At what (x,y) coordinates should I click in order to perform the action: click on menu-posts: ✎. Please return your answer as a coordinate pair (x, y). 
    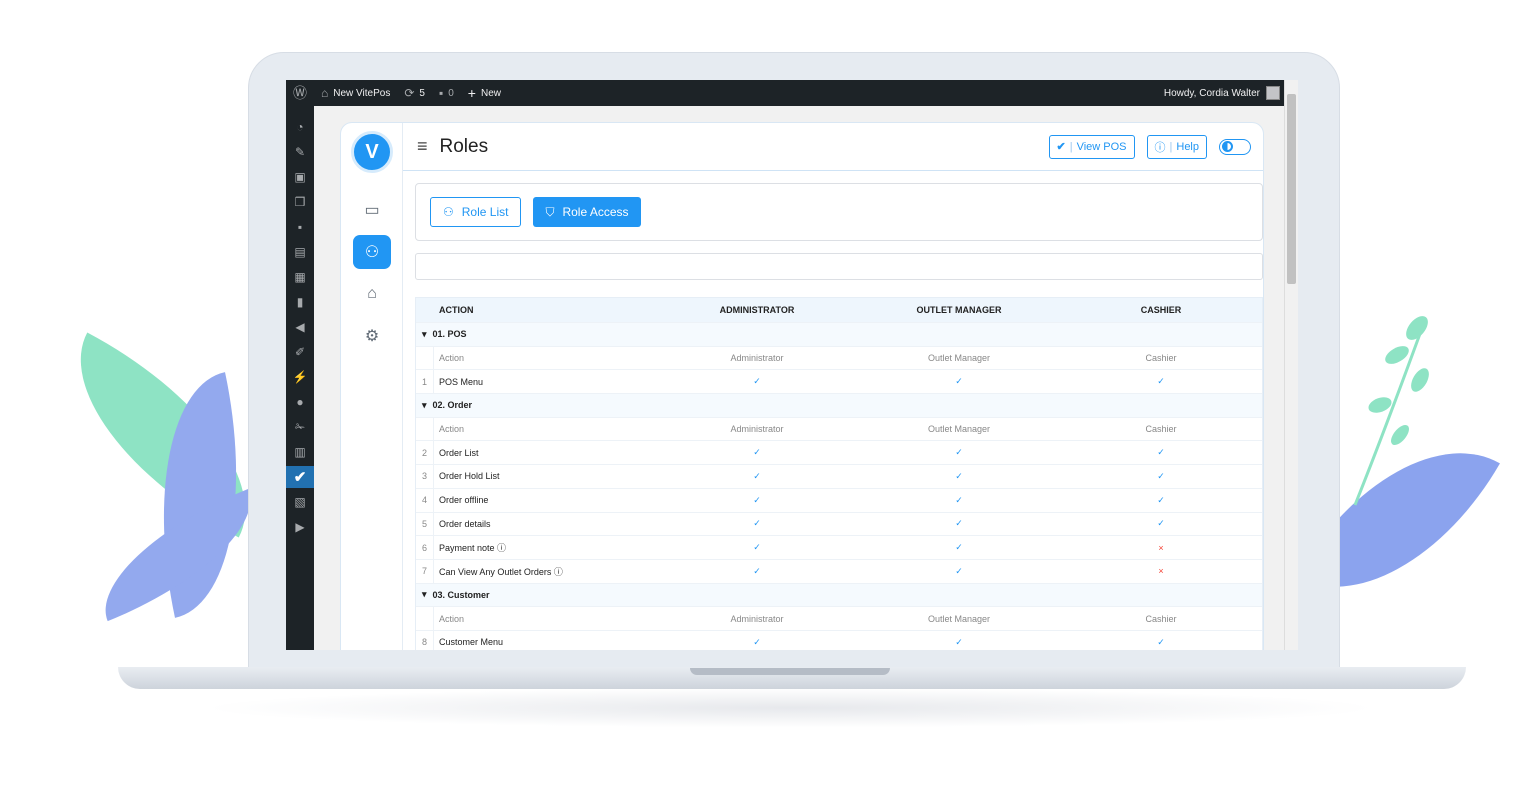
    Looking at the image, I should click on (300, 152).